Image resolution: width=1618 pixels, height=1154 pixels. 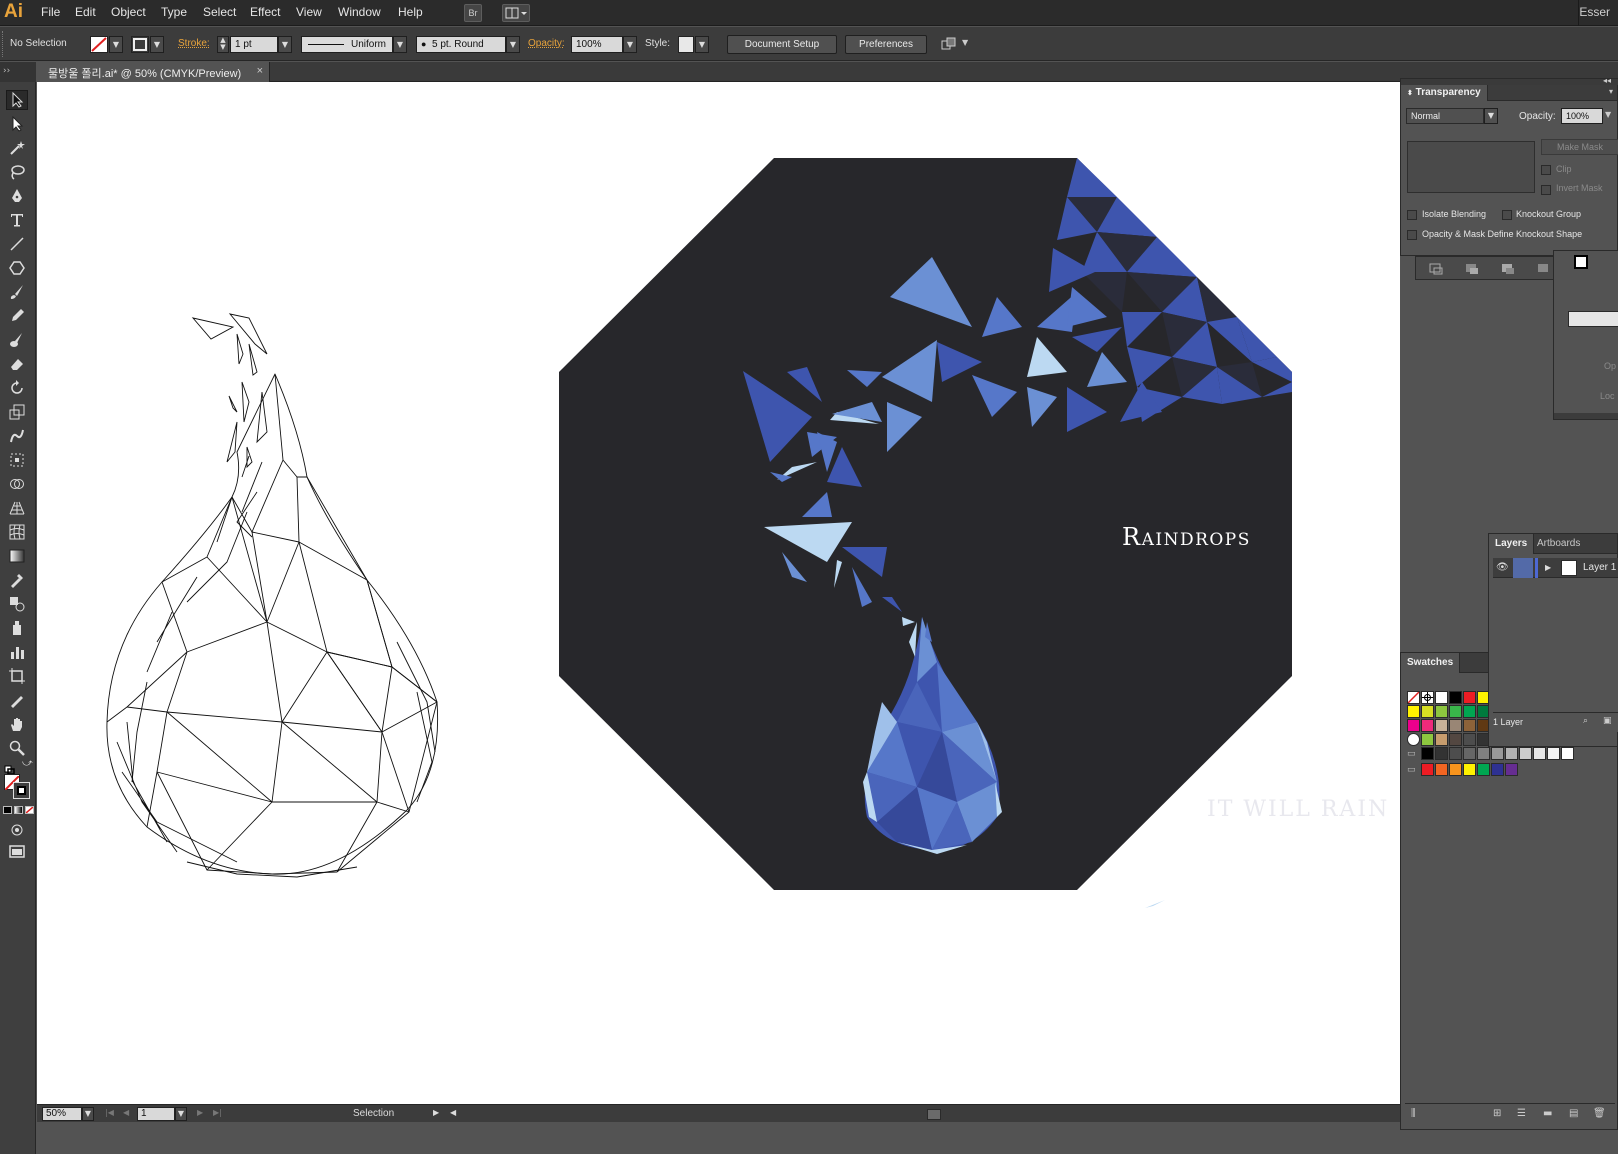 I want to click on stray-fragment, so click(x=1155, y=904).